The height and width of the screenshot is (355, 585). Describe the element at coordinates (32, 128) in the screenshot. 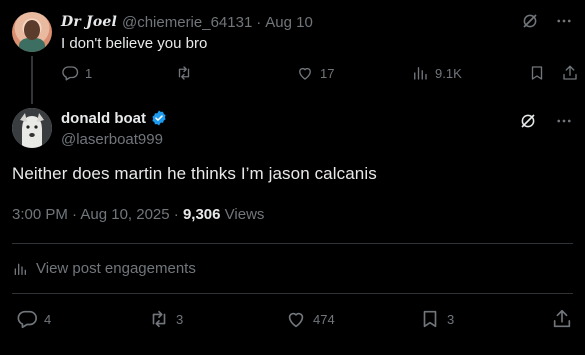

I see `main-avatar` at that location.